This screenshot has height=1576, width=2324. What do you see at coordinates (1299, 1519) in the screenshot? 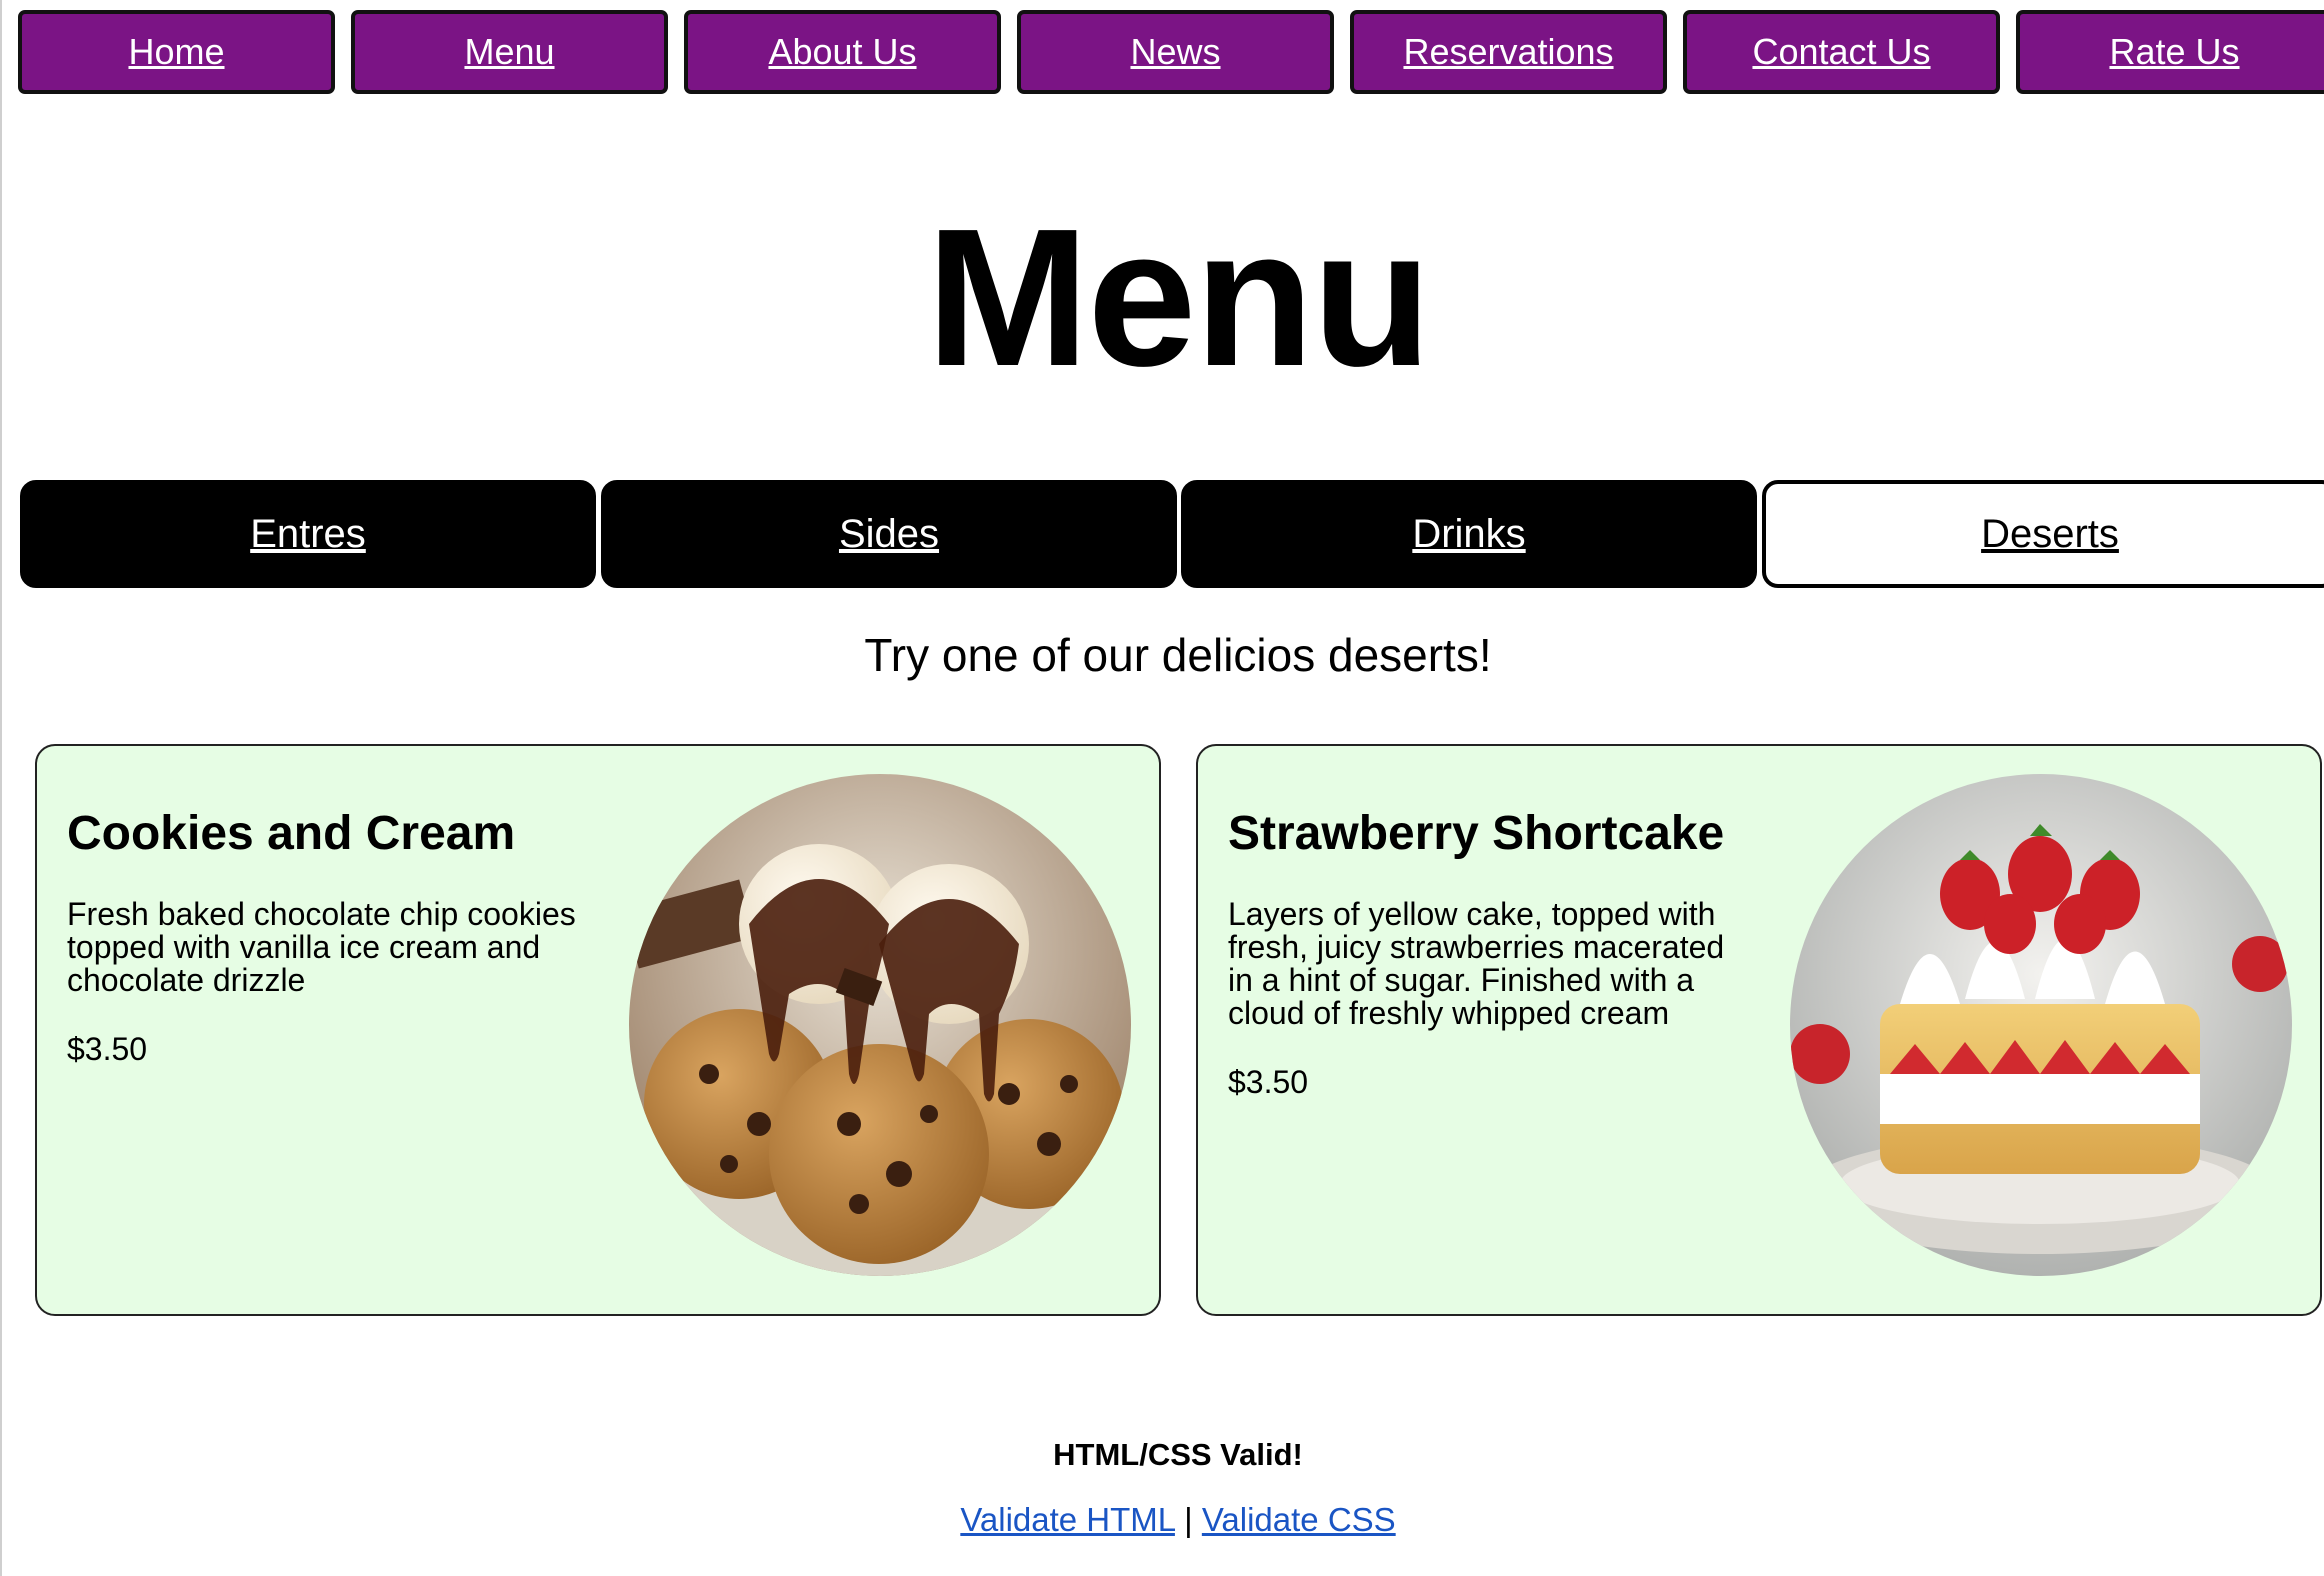
I see `validate-css-link: Validate CSS` at bounding box center [1299, 1519].